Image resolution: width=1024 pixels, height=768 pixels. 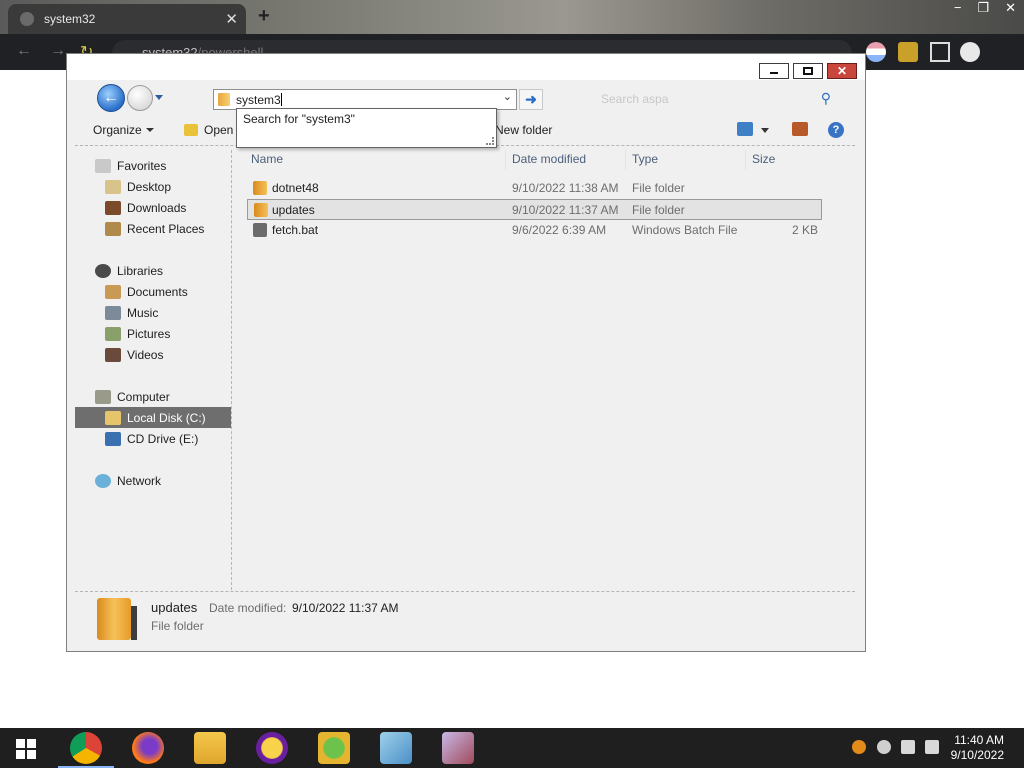 I want to click on pictures-icon, so click(x=113, y=333).